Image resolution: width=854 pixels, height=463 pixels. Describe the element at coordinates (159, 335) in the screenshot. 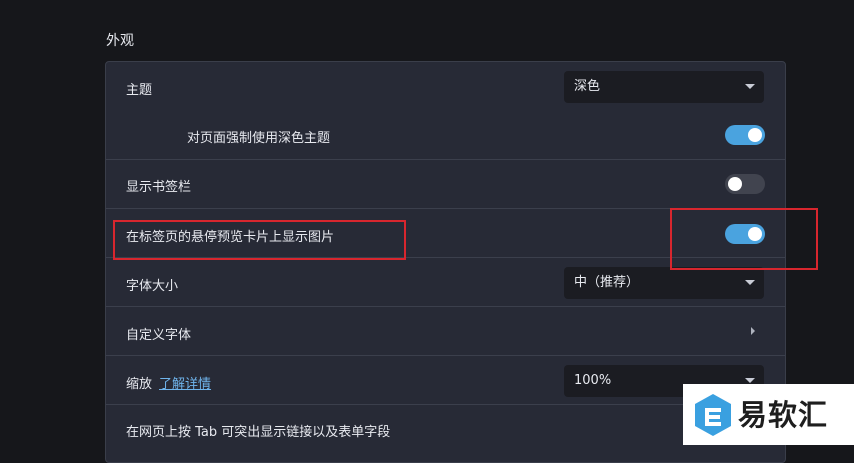

I see `custom-fonts-label: 自定义字体` at that location.